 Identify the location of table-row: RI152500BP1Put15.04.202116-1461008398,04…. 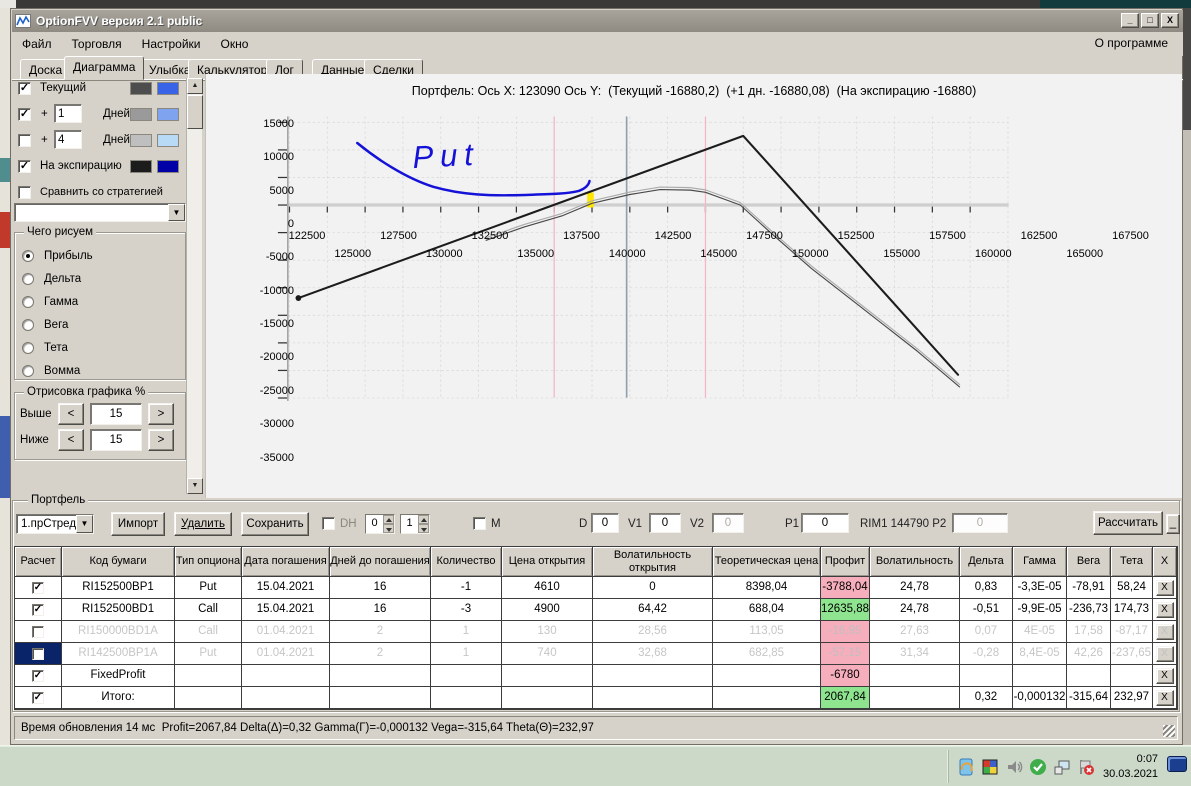
(596, 588).